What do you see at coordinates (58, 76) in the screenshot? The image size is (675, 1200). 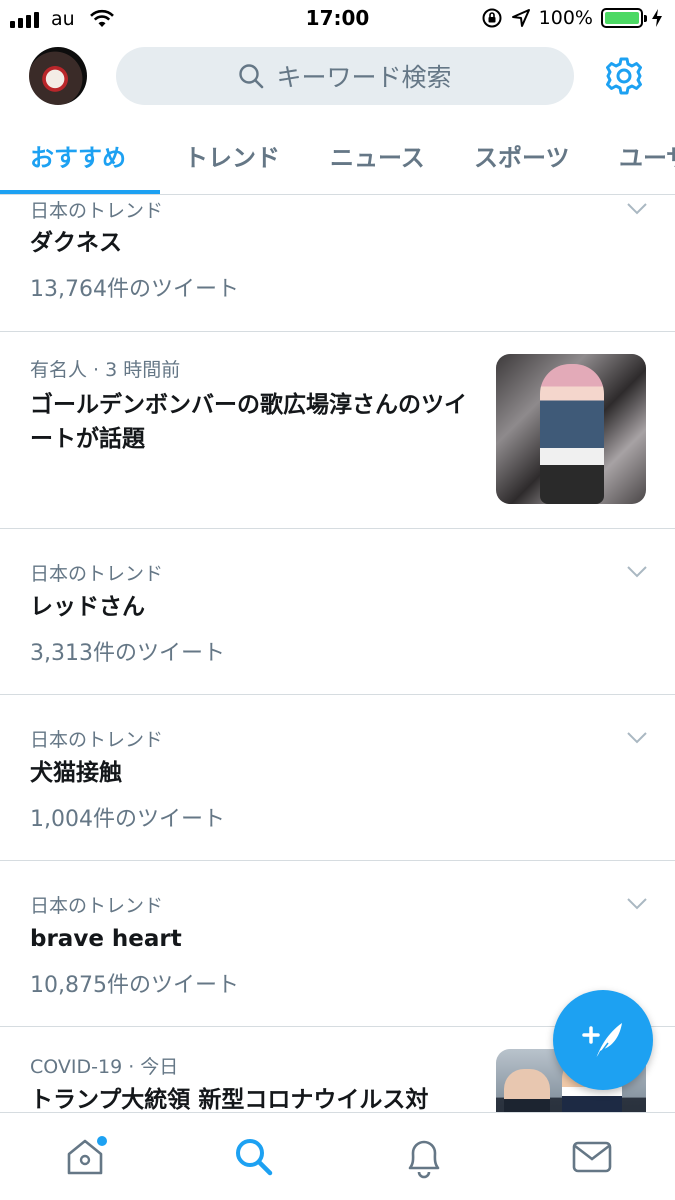 I see `profile-avatar` at bounding box center [58, 76].